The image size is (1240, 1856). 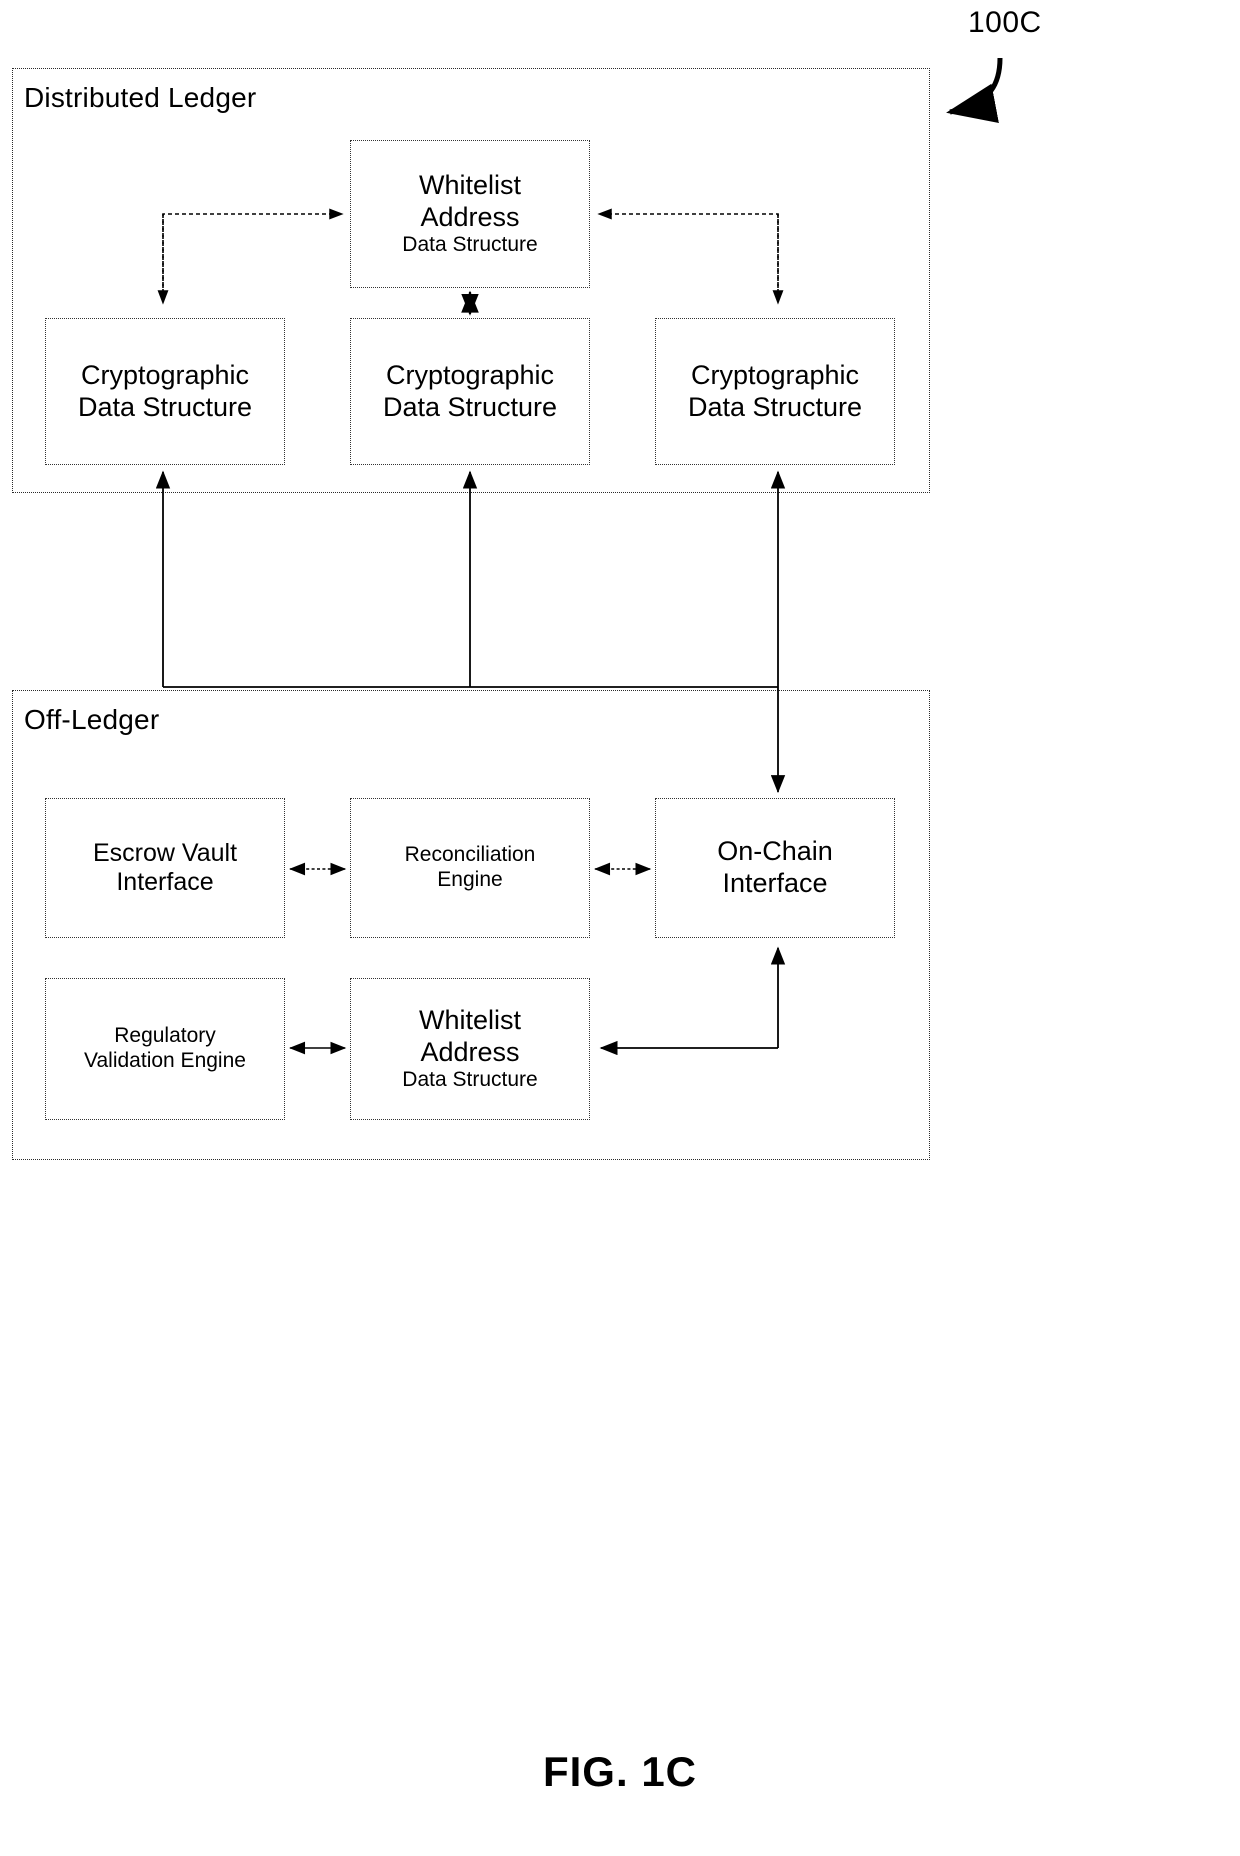 I want to click on node-on-chain-line1: On-Chain, so click(x=775, y=851).